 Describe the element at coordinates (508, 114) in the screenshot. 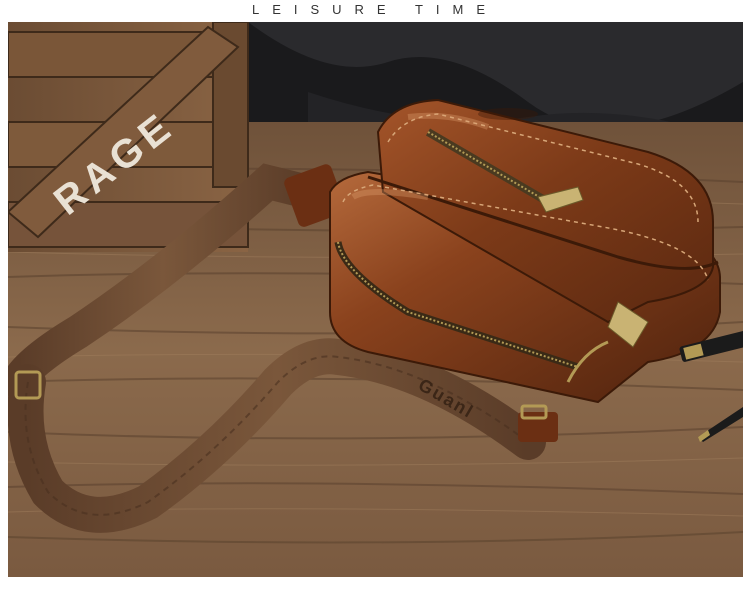

I see `brand-emboss` at that location.